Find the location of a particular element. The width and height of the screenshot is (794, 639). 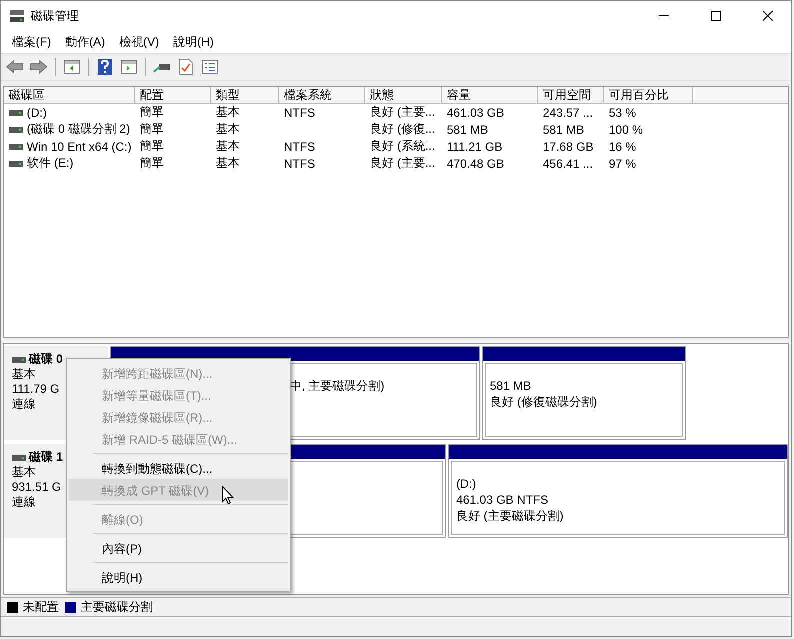

table-cell: 53 % is located at coordinates (622, 113).